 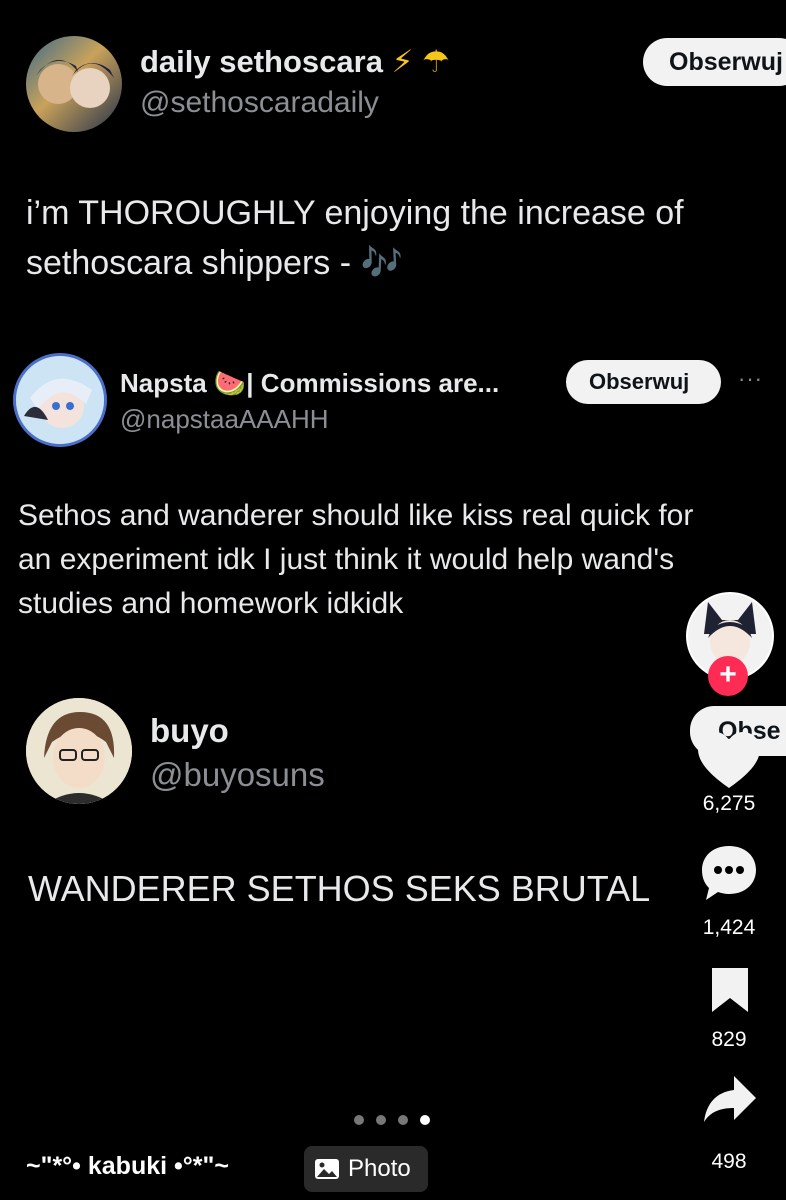 What do you see at coordinates (237, 775) in the screenshot?
I see `post-author-handle: @buyosuns` at bounding box center [237, 775].